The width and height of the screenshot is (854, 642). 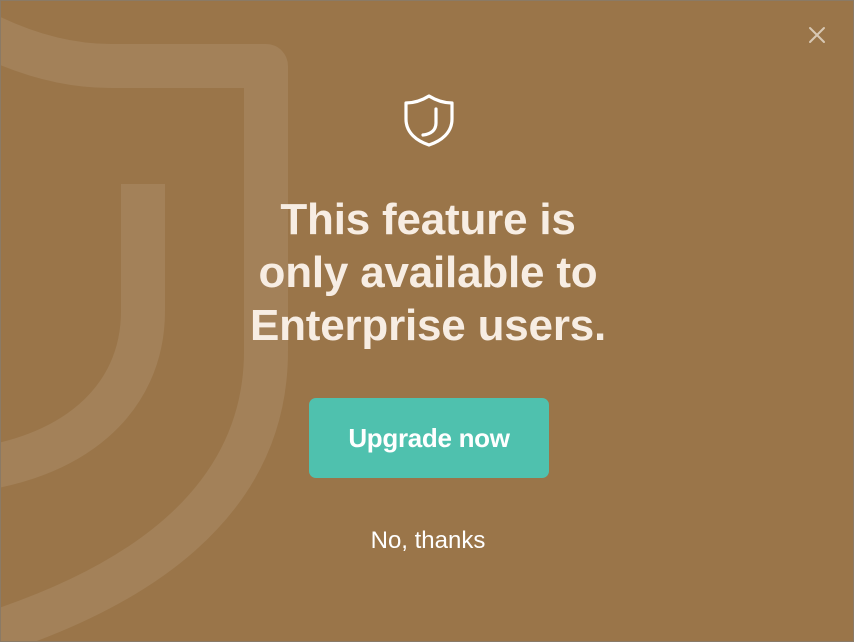 I want to click on no-thanks-link: No, thanks, so click(x=428, y=541).